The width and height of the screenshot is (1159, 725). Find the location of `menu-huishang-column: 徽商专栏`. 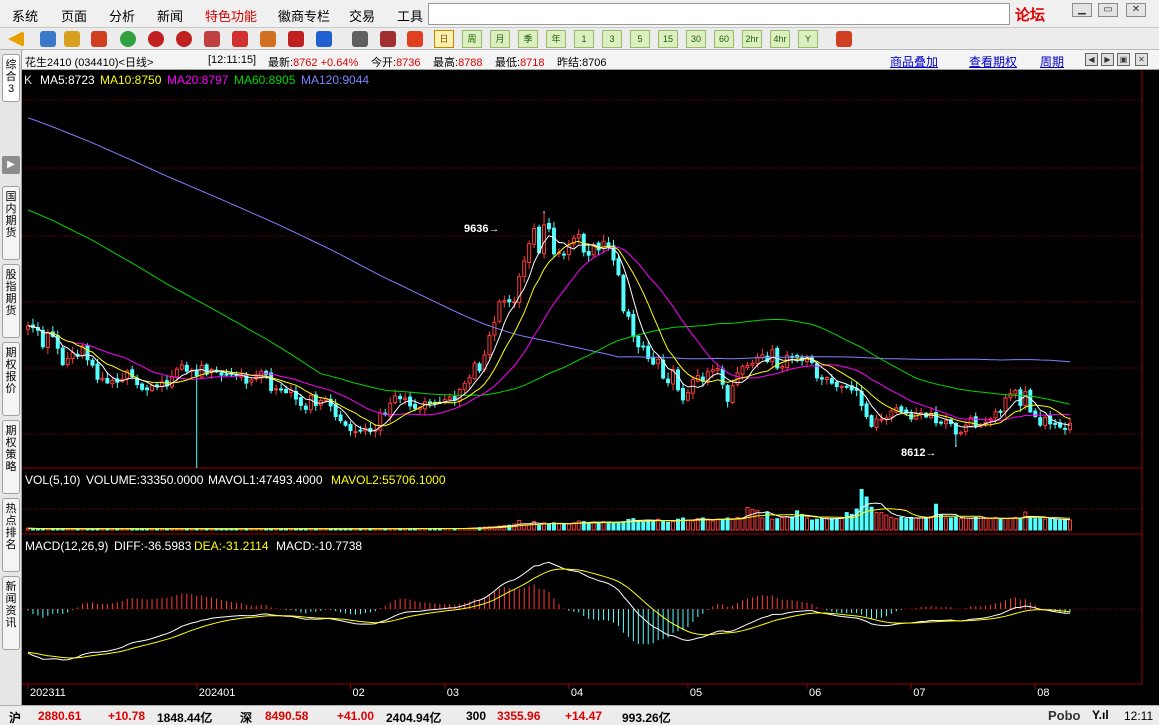

menu-huishang-column: 徽商专栏 is located at coordinates (304, 15).